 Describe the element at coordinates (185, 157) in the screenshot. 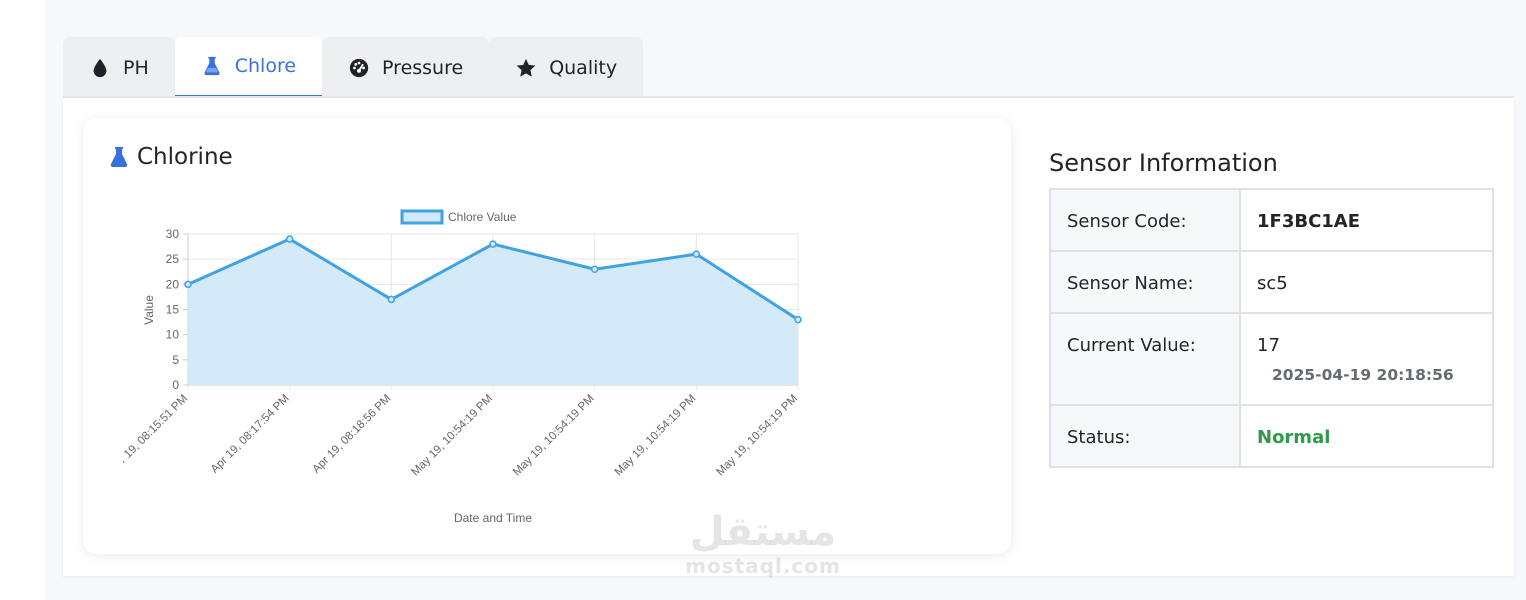

I see `card-title-text: Chlorine` at that location.